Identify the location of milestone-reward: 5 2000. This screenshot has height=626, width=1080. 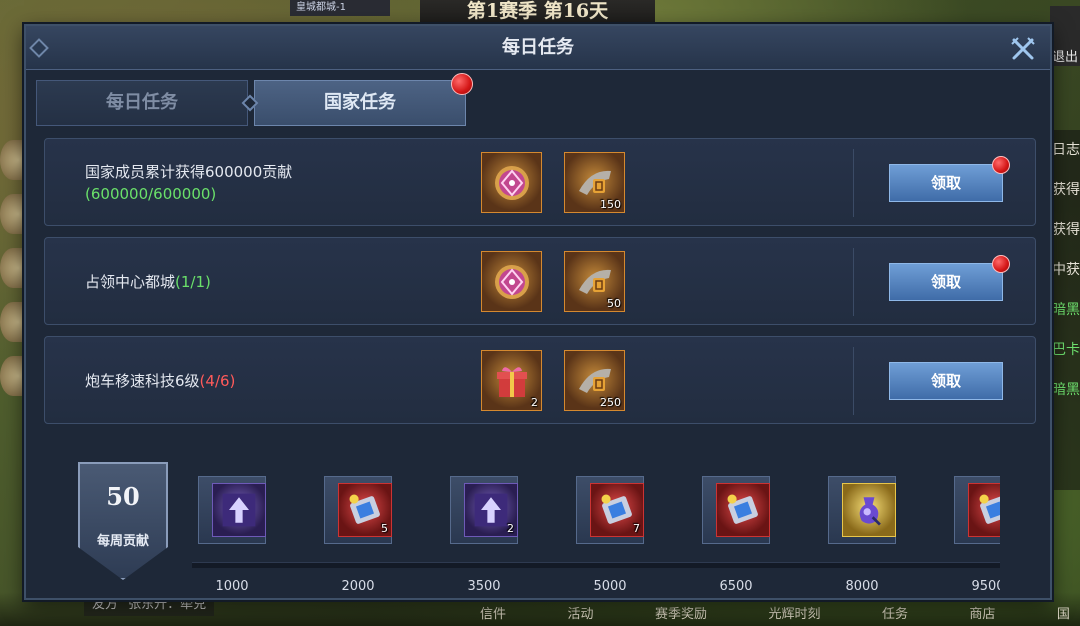
(358, 531).